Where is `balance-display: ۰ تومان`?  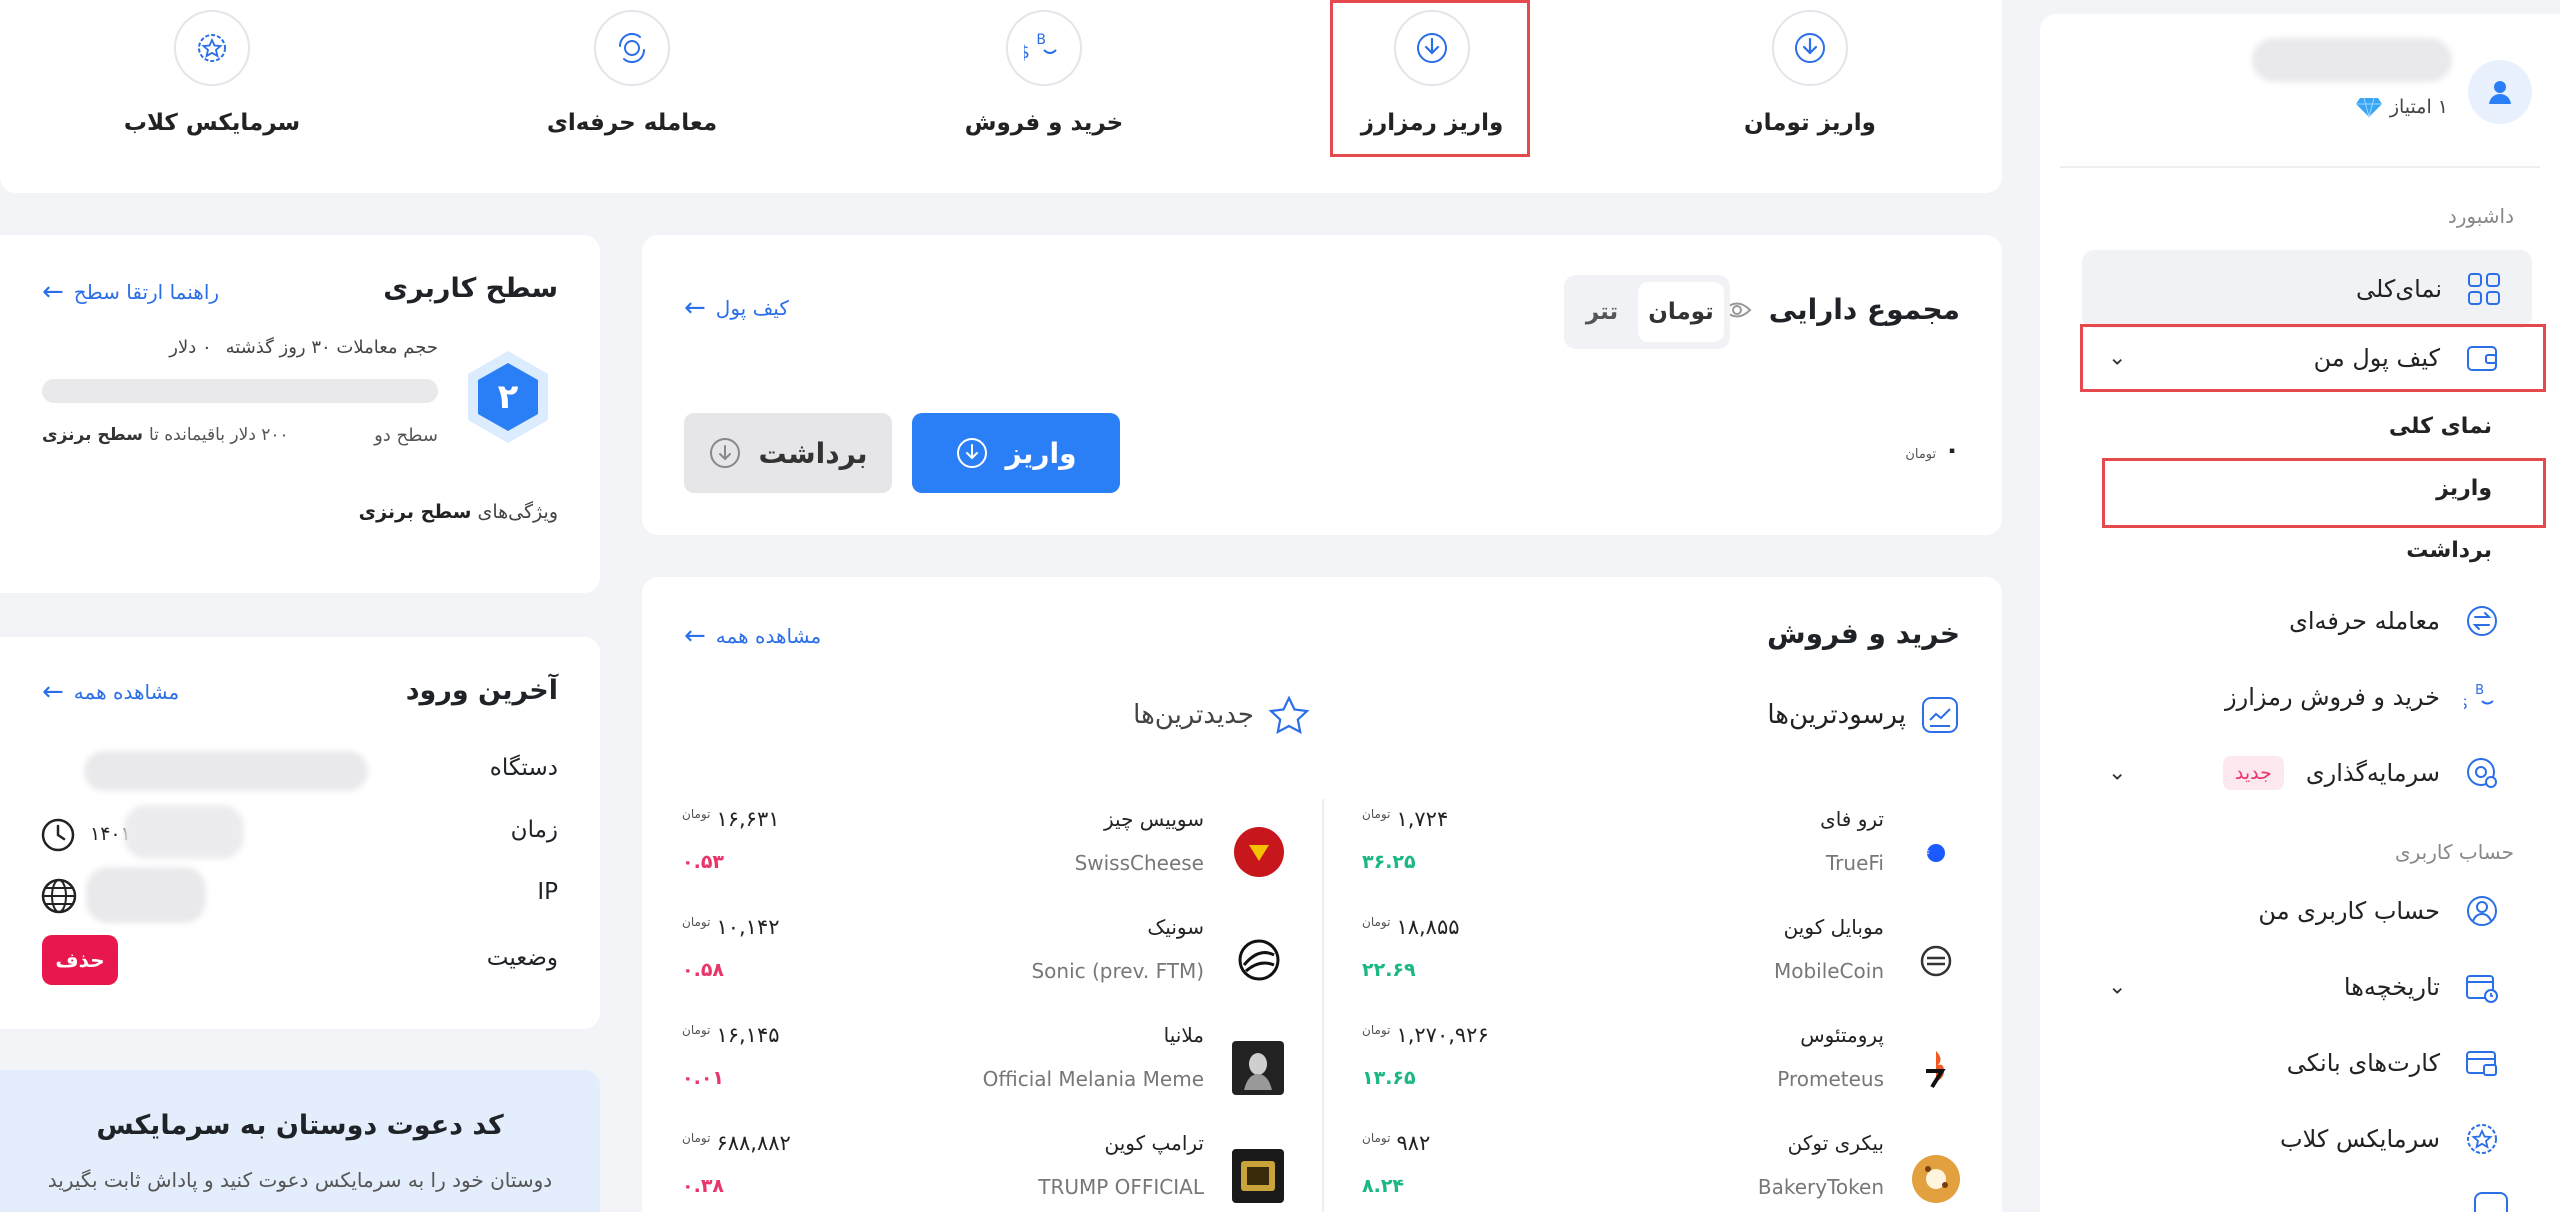
balance-display: ۰ تومان is located at coordinates (1932, 450).